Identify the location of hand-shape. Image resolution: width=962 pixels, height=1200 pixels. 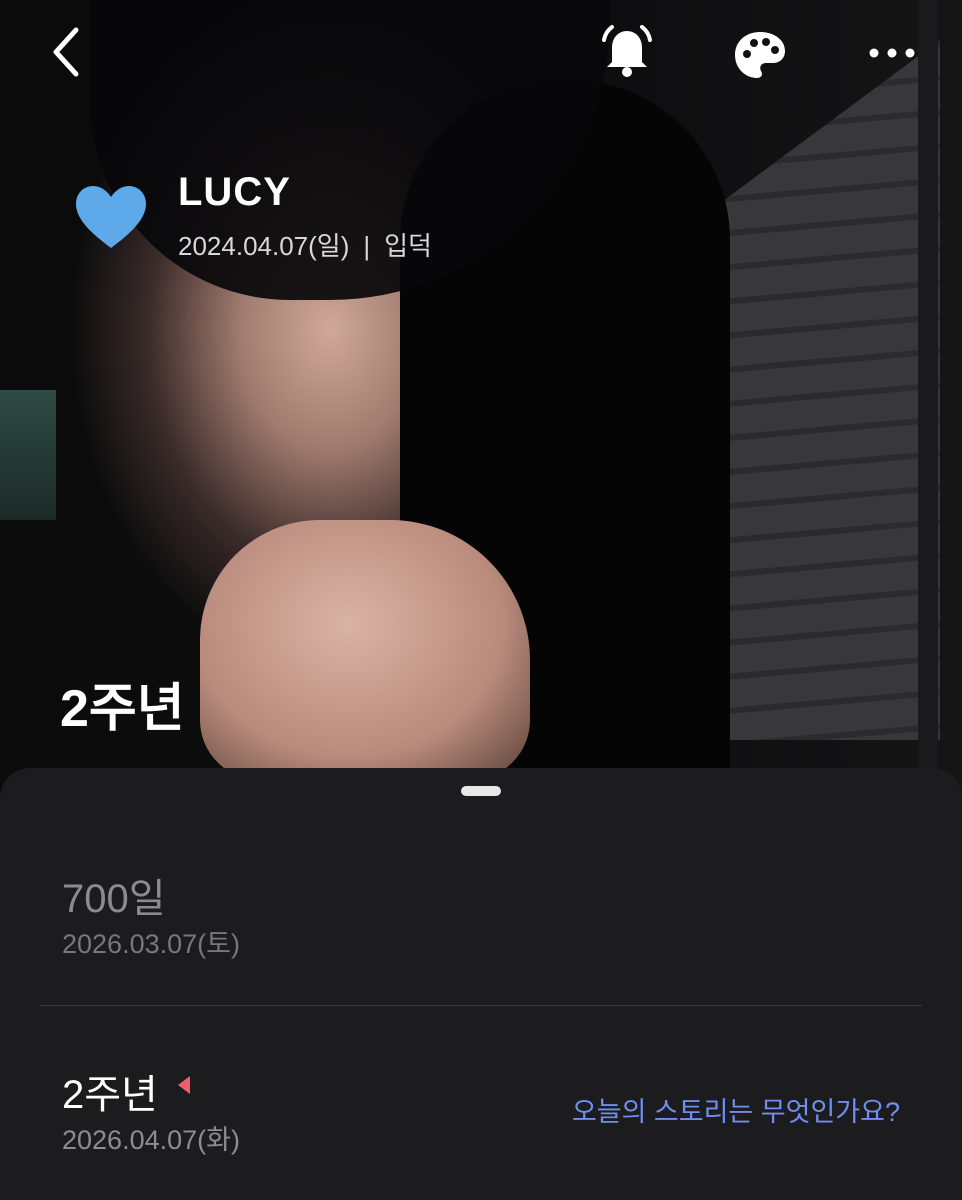
(365, 650).